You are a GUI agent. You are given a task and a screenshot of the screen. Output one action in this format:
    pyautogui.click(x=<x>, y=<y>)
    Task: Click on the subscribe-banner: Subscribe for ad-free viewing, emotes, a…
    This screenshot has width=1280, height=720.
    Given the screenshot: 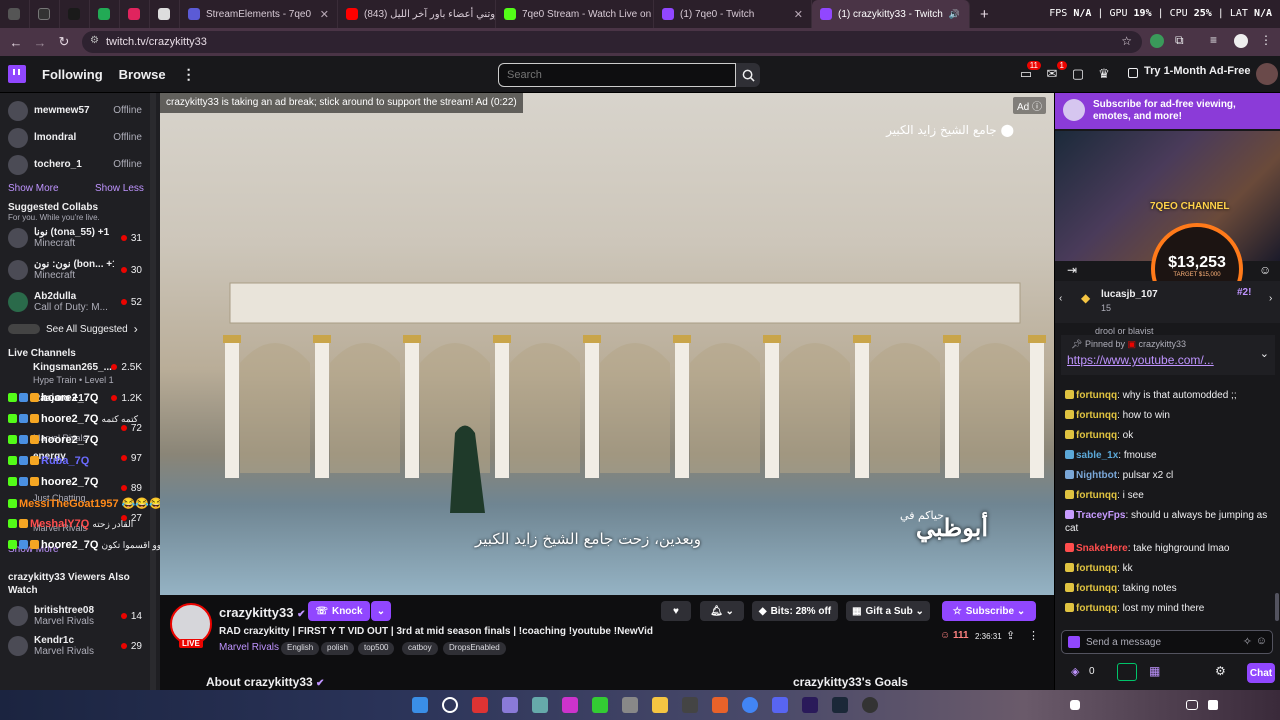 What is the action you would take?
    pyautogui.click(x=1167, y=111)
    